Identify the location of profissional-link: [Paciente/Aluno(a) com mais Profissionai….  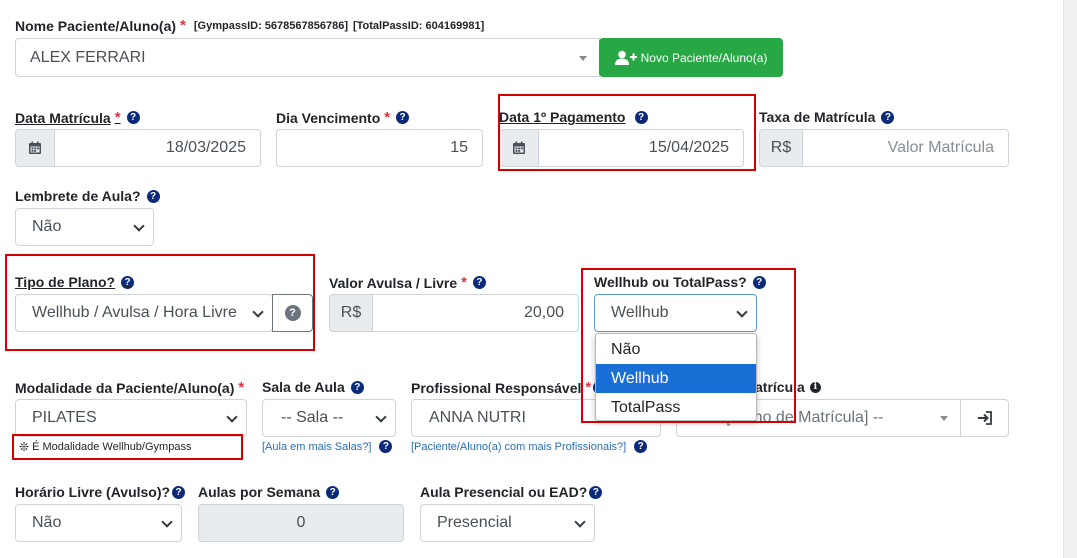
(518, 447).